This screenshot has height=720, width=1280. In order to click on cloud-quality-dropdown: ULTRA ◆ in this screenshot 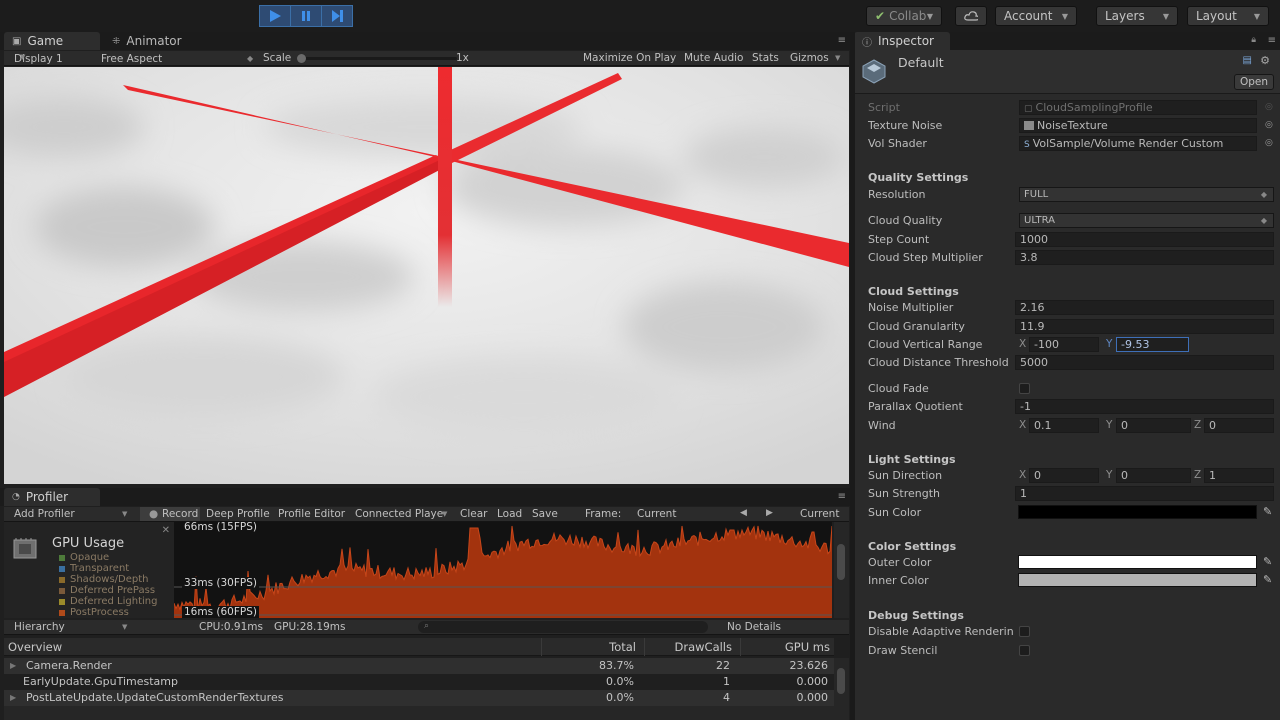, I will do `click(1146, 220)`.